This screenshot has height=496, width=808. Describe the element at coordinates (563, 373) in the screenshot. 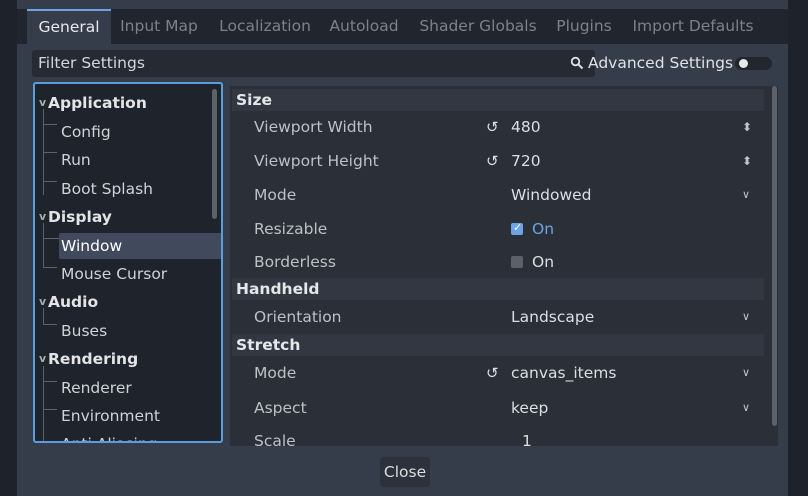

I see `stretch-mode-dropdown: canvas_items` at that location.